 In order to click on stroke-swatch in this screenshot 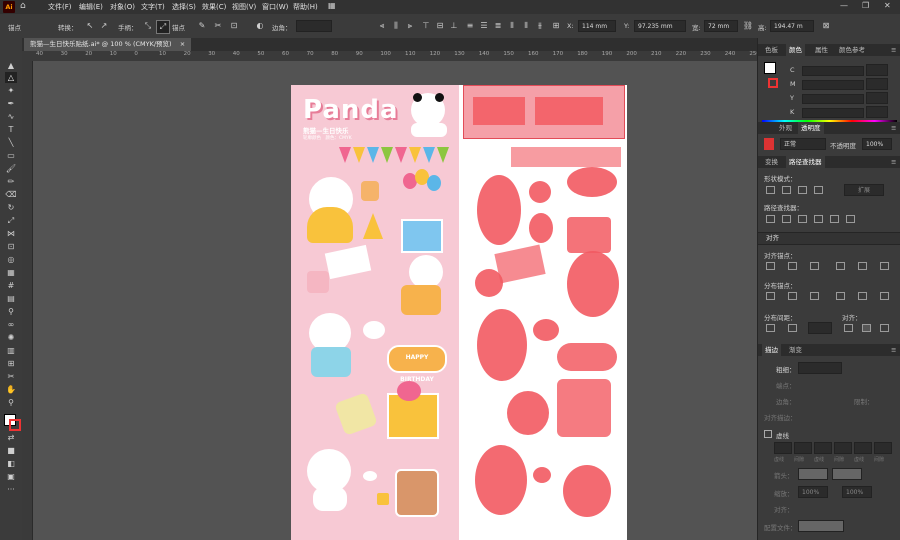, I will do `click(15, 425)`.